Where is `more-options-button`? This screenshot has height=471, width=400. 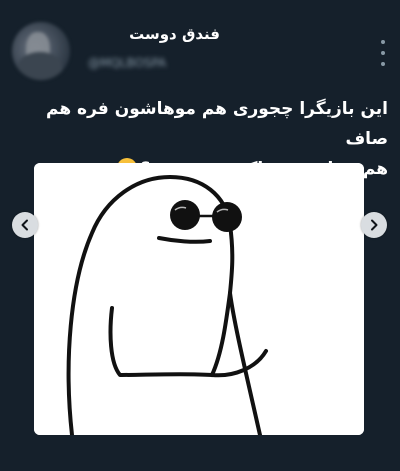 more-options-button is located at coordinates (383, 53).